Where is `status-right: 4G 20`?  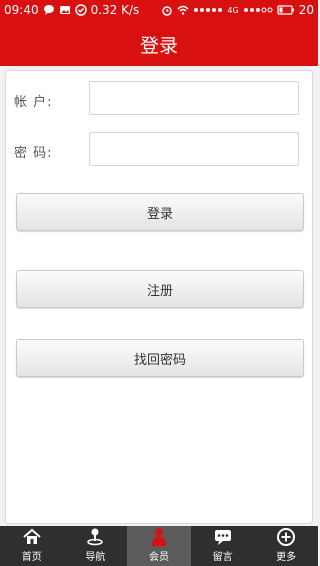 status-right: 4G 20 is located at coordinates (237, 10).